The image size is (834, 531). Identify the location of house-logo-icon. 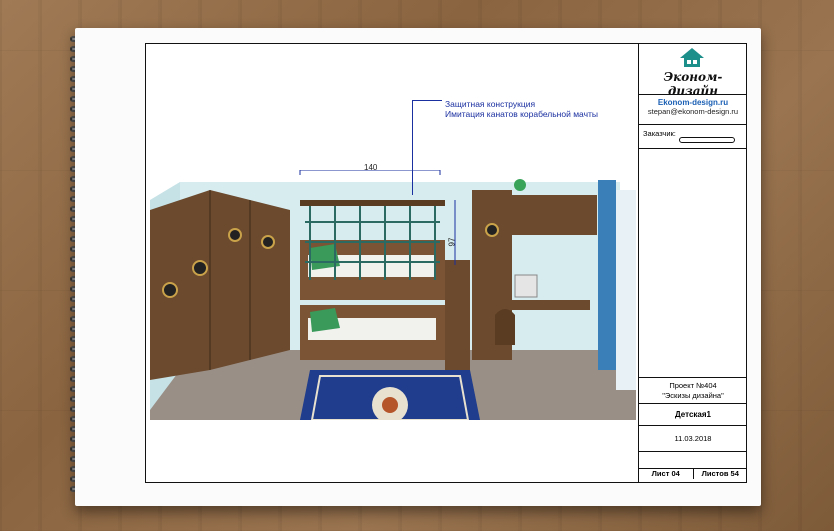
(692, 57).